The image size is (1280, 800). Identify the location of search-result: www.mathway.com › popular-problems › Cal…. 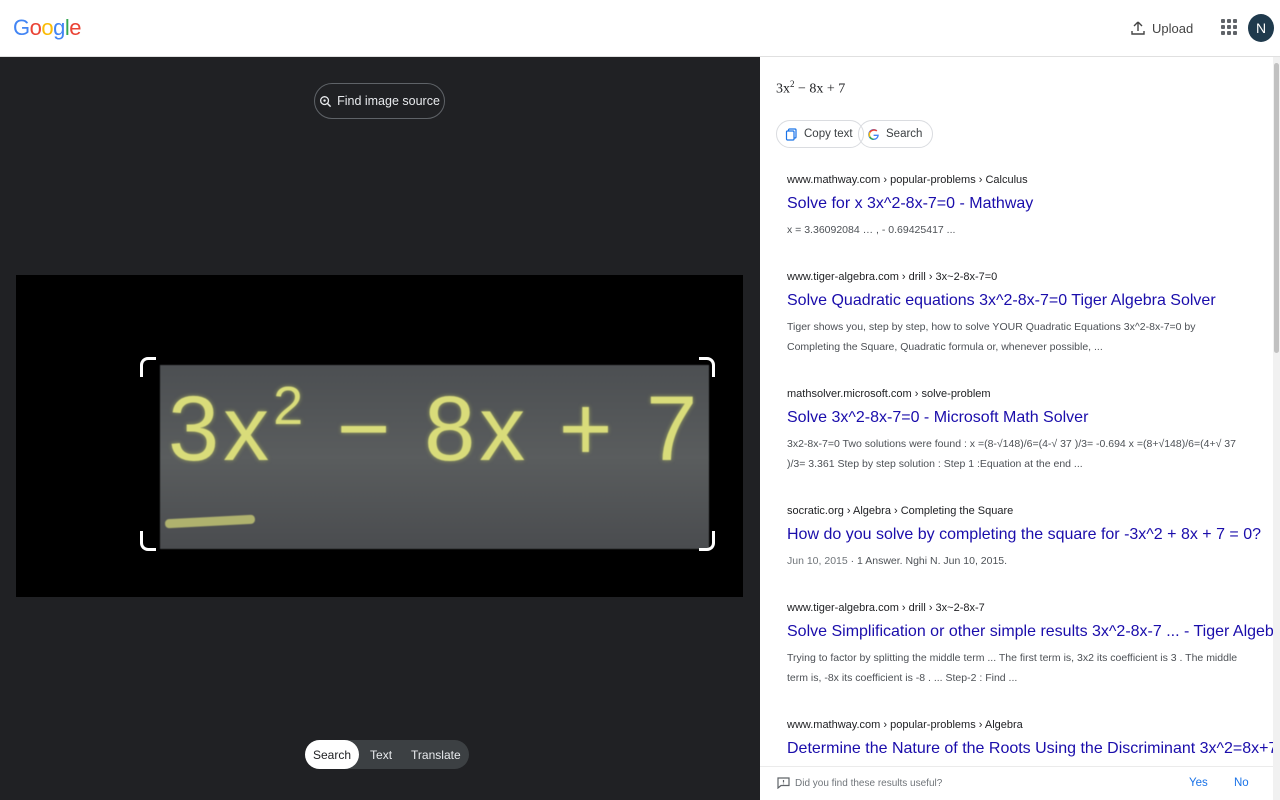
(1017, 207).